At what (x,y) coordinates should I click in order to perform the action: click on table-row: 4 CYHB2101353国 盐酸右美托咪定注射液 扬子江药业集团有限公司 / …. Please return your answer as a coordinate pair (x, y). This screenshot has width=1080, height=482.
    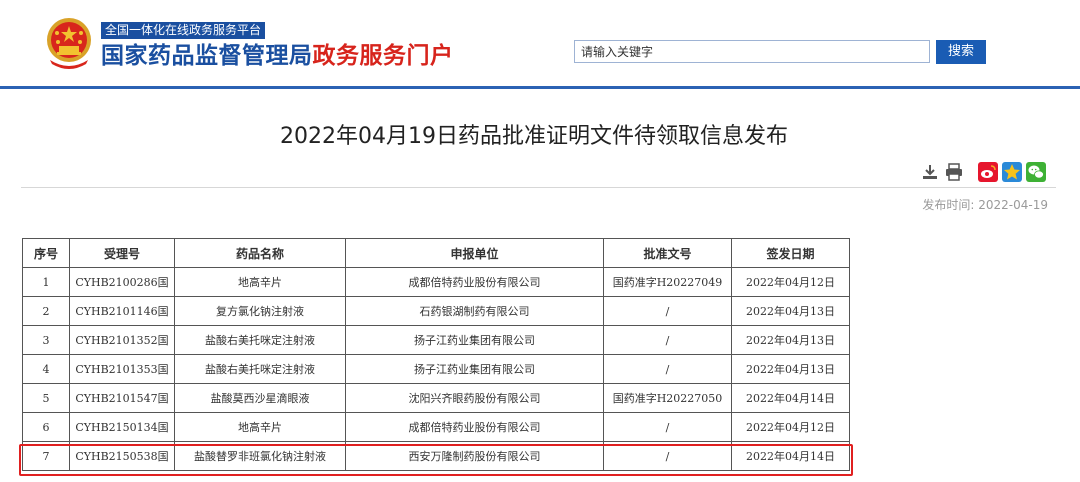
    Looking at the image, I should click on (436, 369).